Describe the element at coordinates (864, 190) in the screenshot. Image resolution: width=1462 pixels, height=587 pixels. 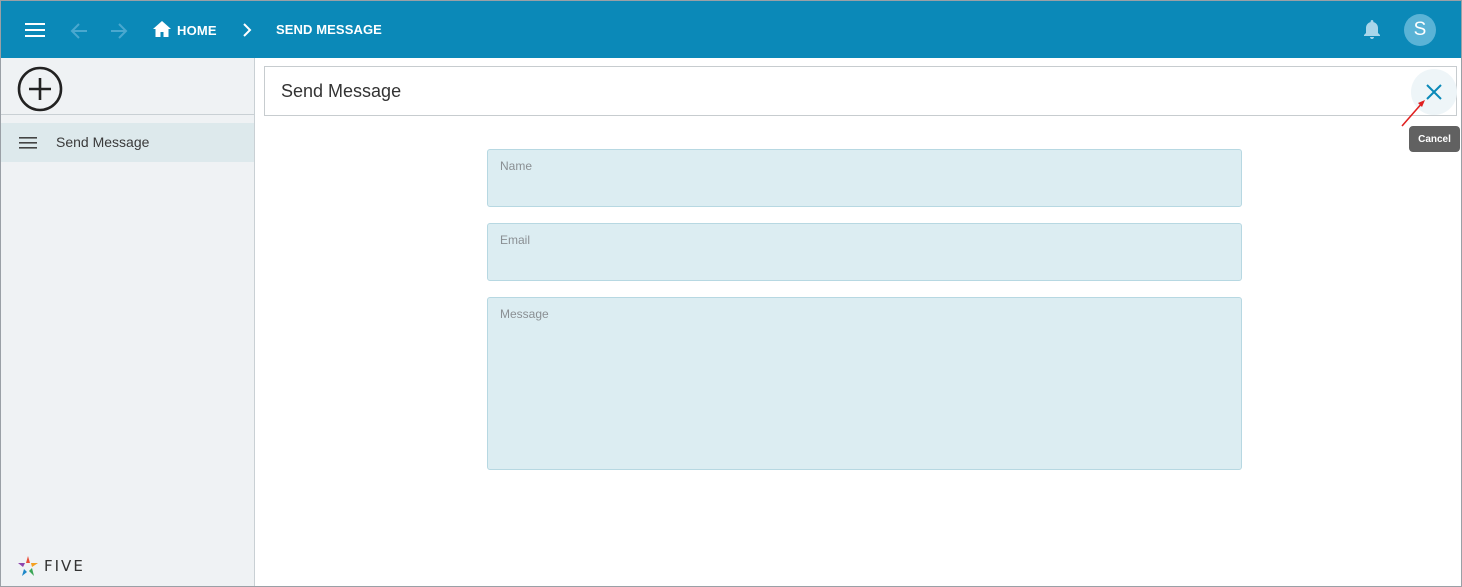
I see `name-input` at that location.